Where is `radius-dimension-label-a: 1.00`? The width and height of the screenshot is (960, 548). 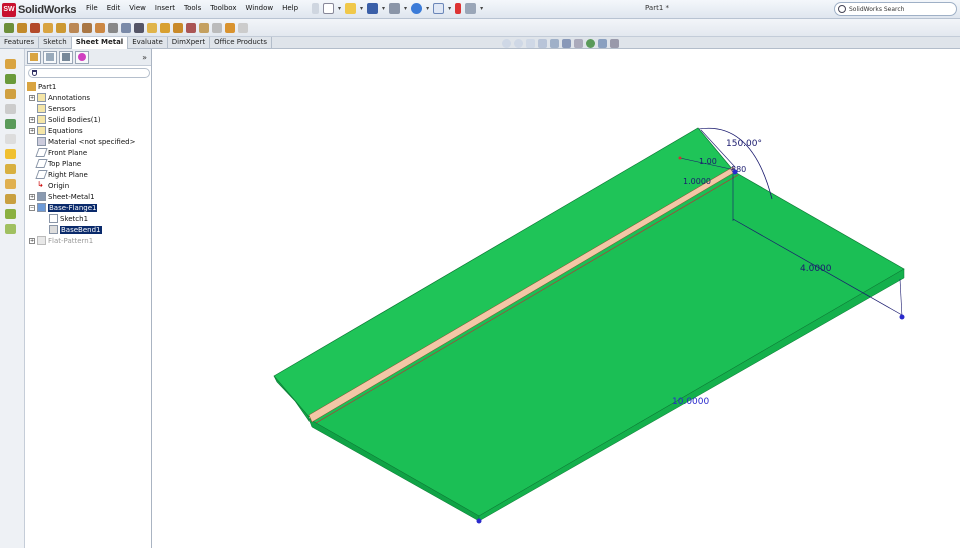 radius-dimension-label-a: 1.00 is located at coordinates (708, 161).